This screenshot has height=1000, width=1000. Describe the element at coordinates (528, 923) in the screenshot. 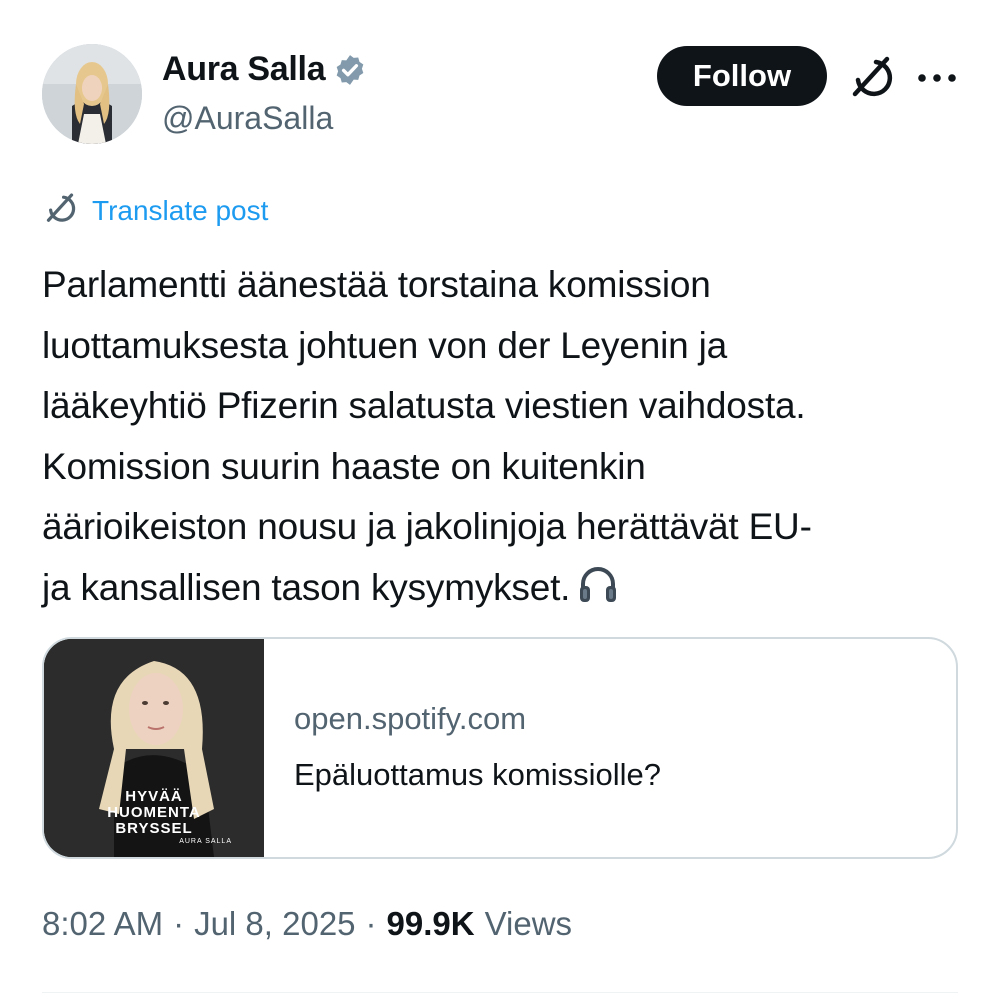

I see `views-label: Views` at that location.